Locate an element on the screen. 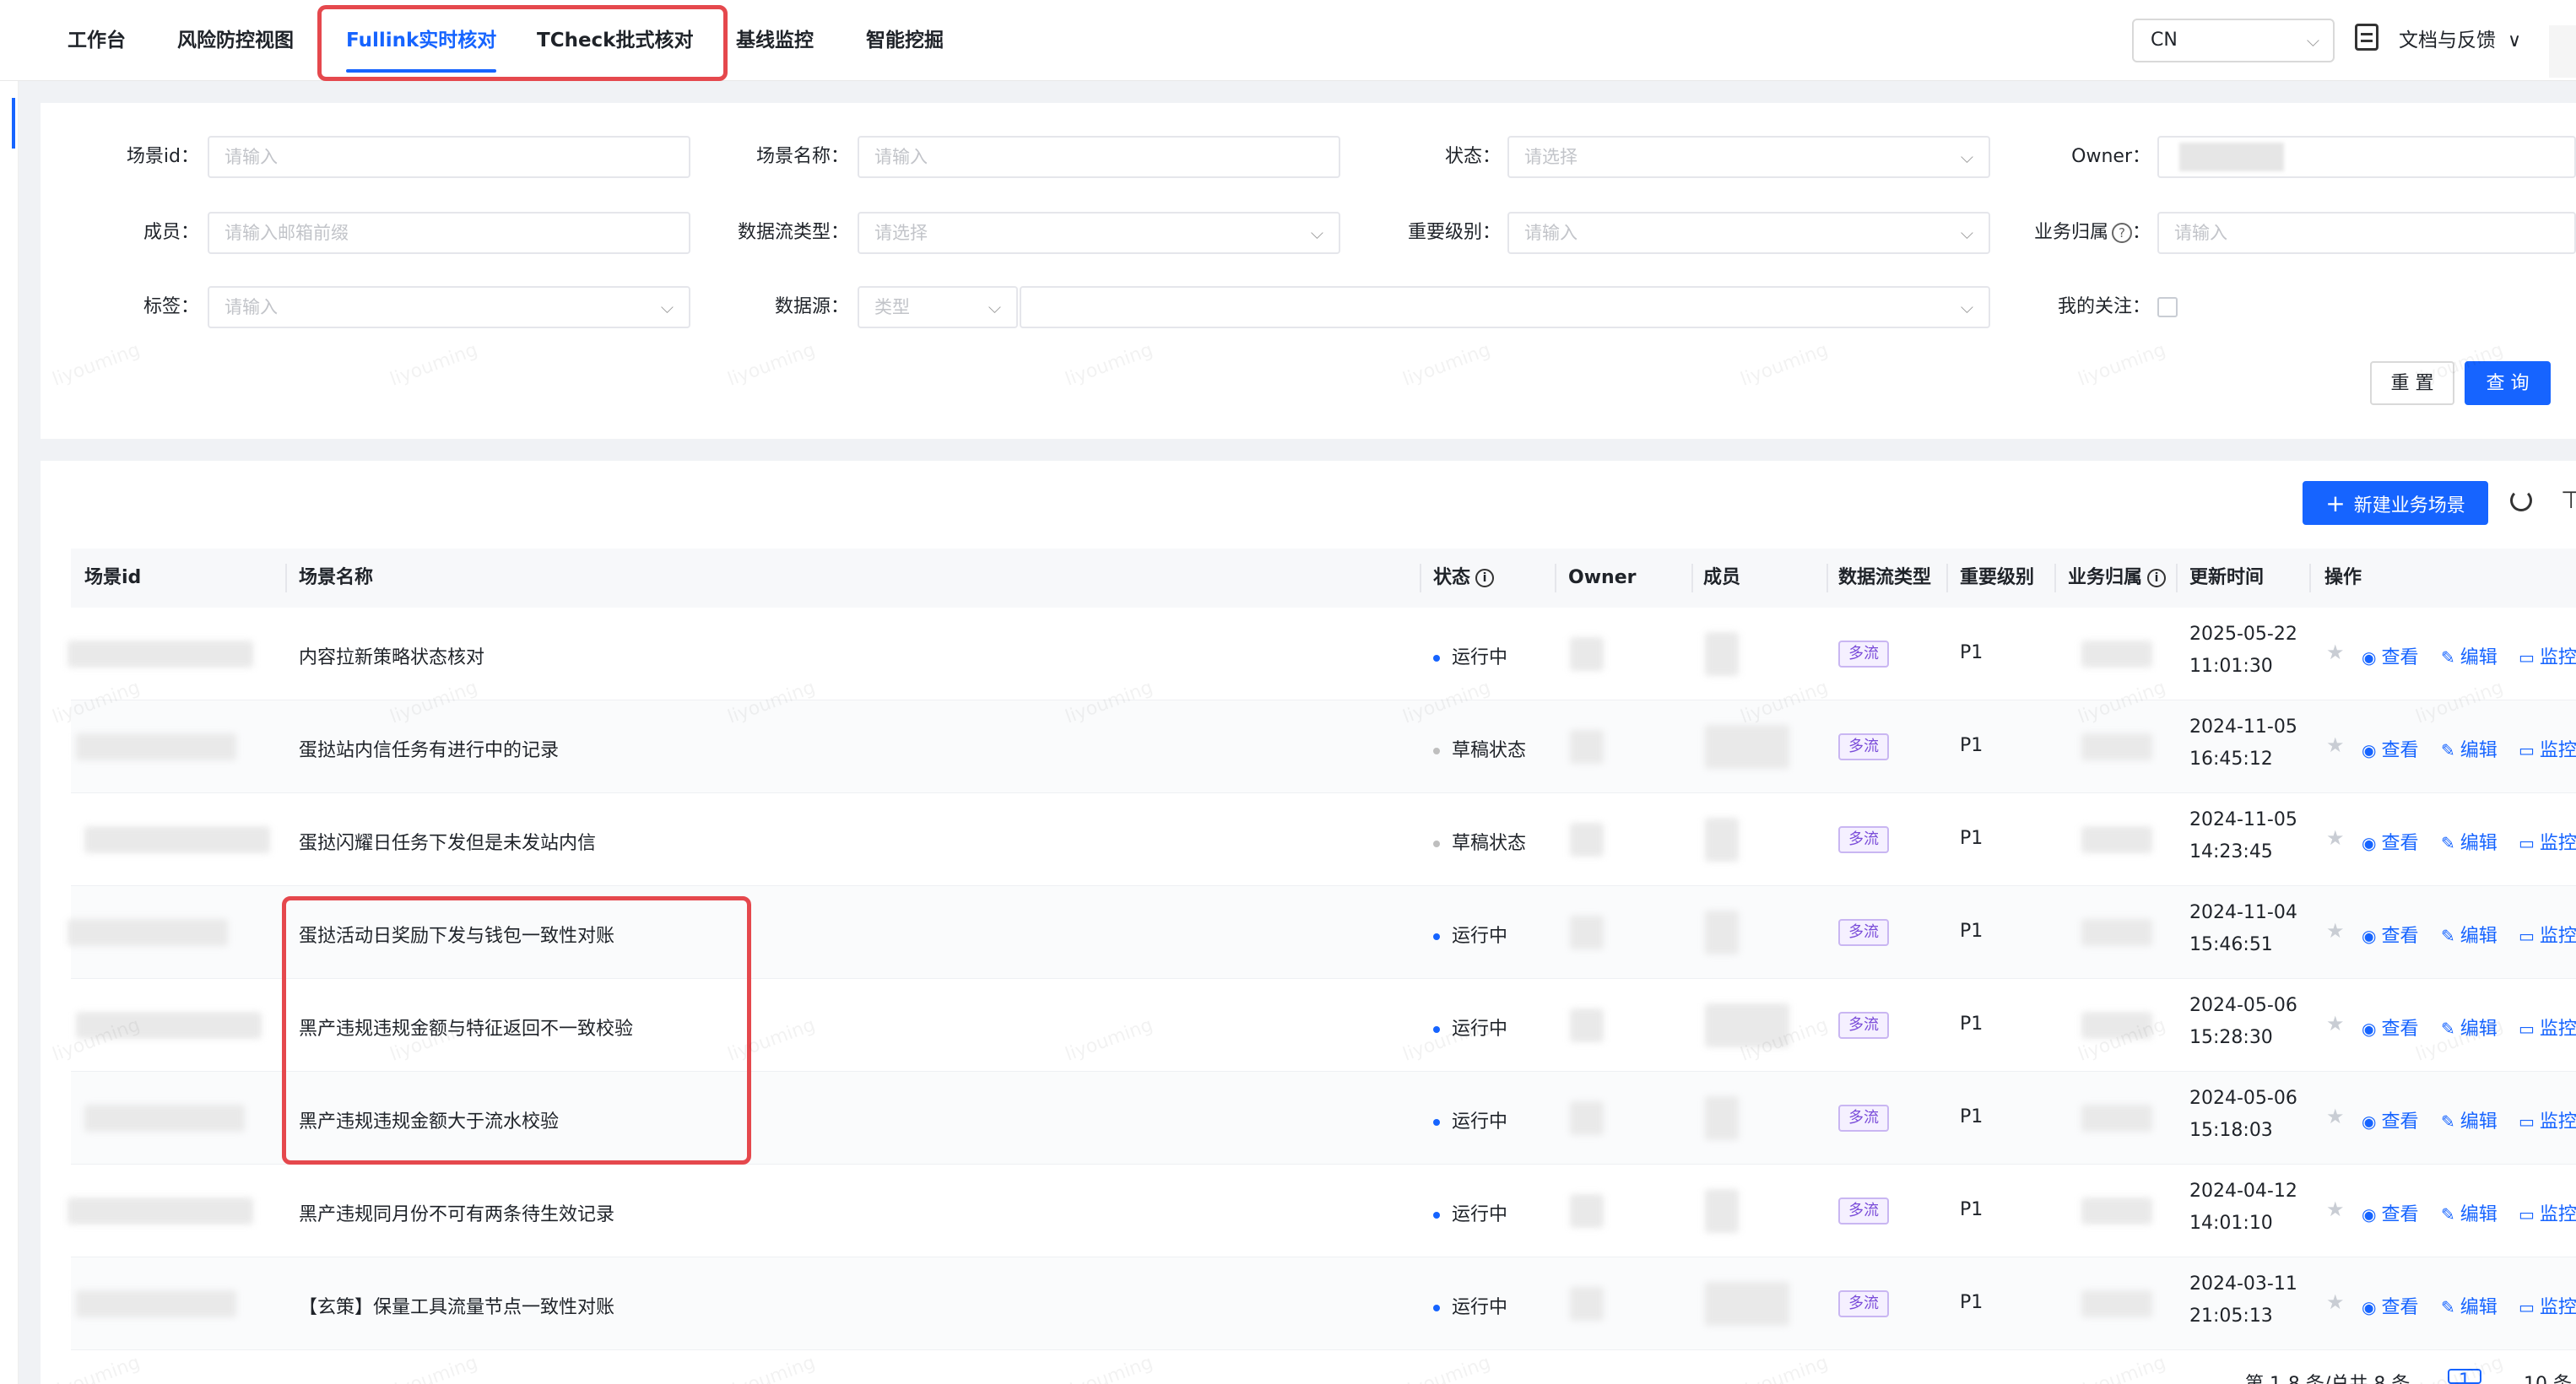  page-size-select: 10 条 is located at coordinates (2548, 1376).